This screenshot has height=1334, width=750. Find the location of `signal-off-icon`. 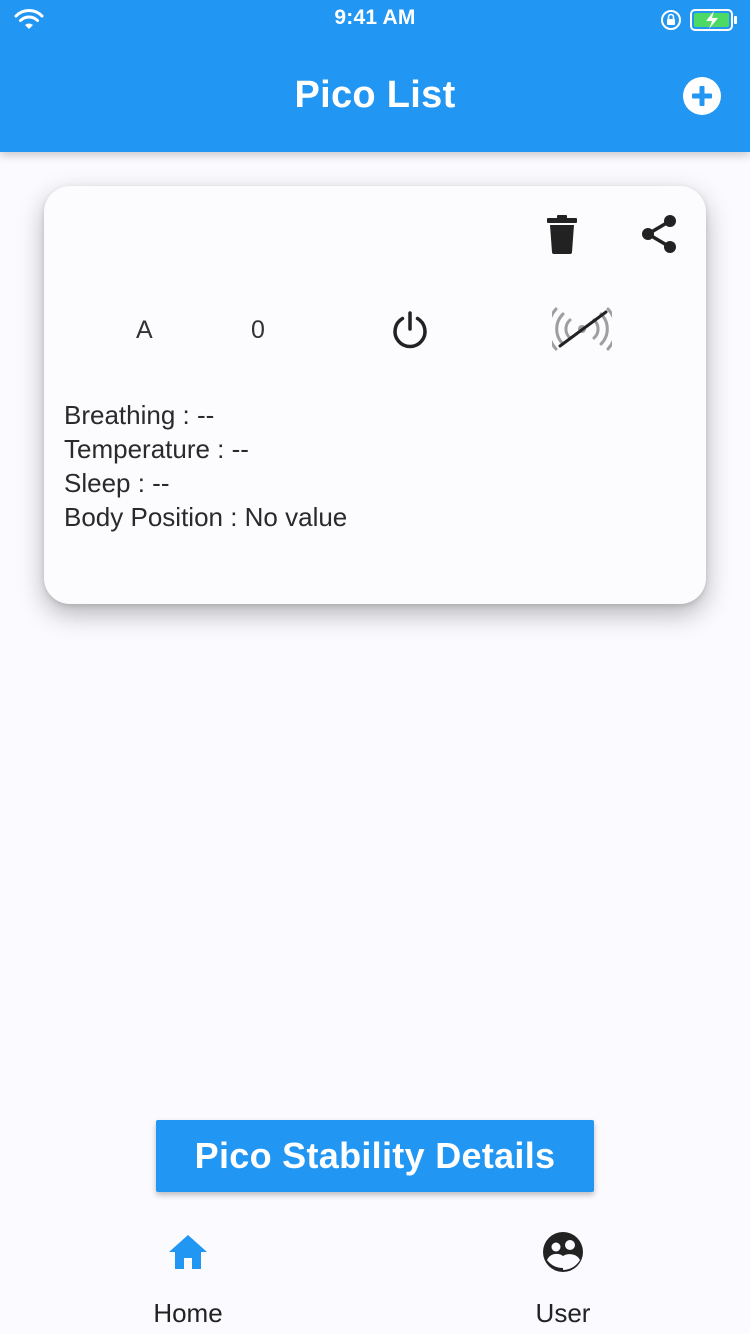

signal-off-icon is located at coordinates (582, 329).